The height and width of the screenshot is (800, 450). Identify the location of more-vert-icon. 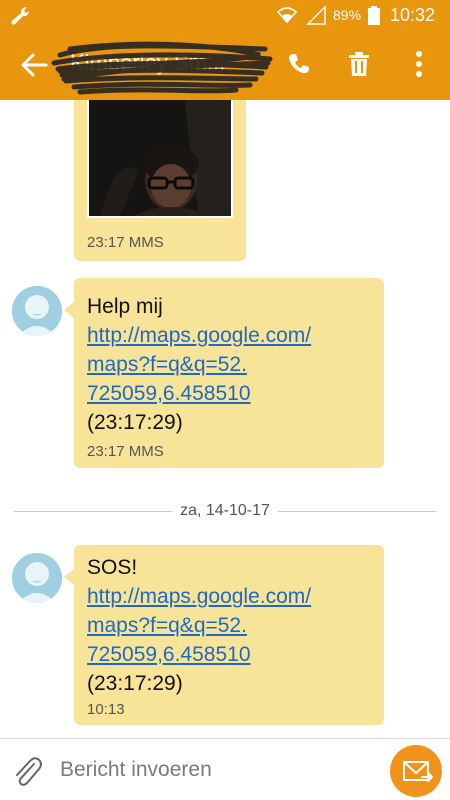
(419, 64).